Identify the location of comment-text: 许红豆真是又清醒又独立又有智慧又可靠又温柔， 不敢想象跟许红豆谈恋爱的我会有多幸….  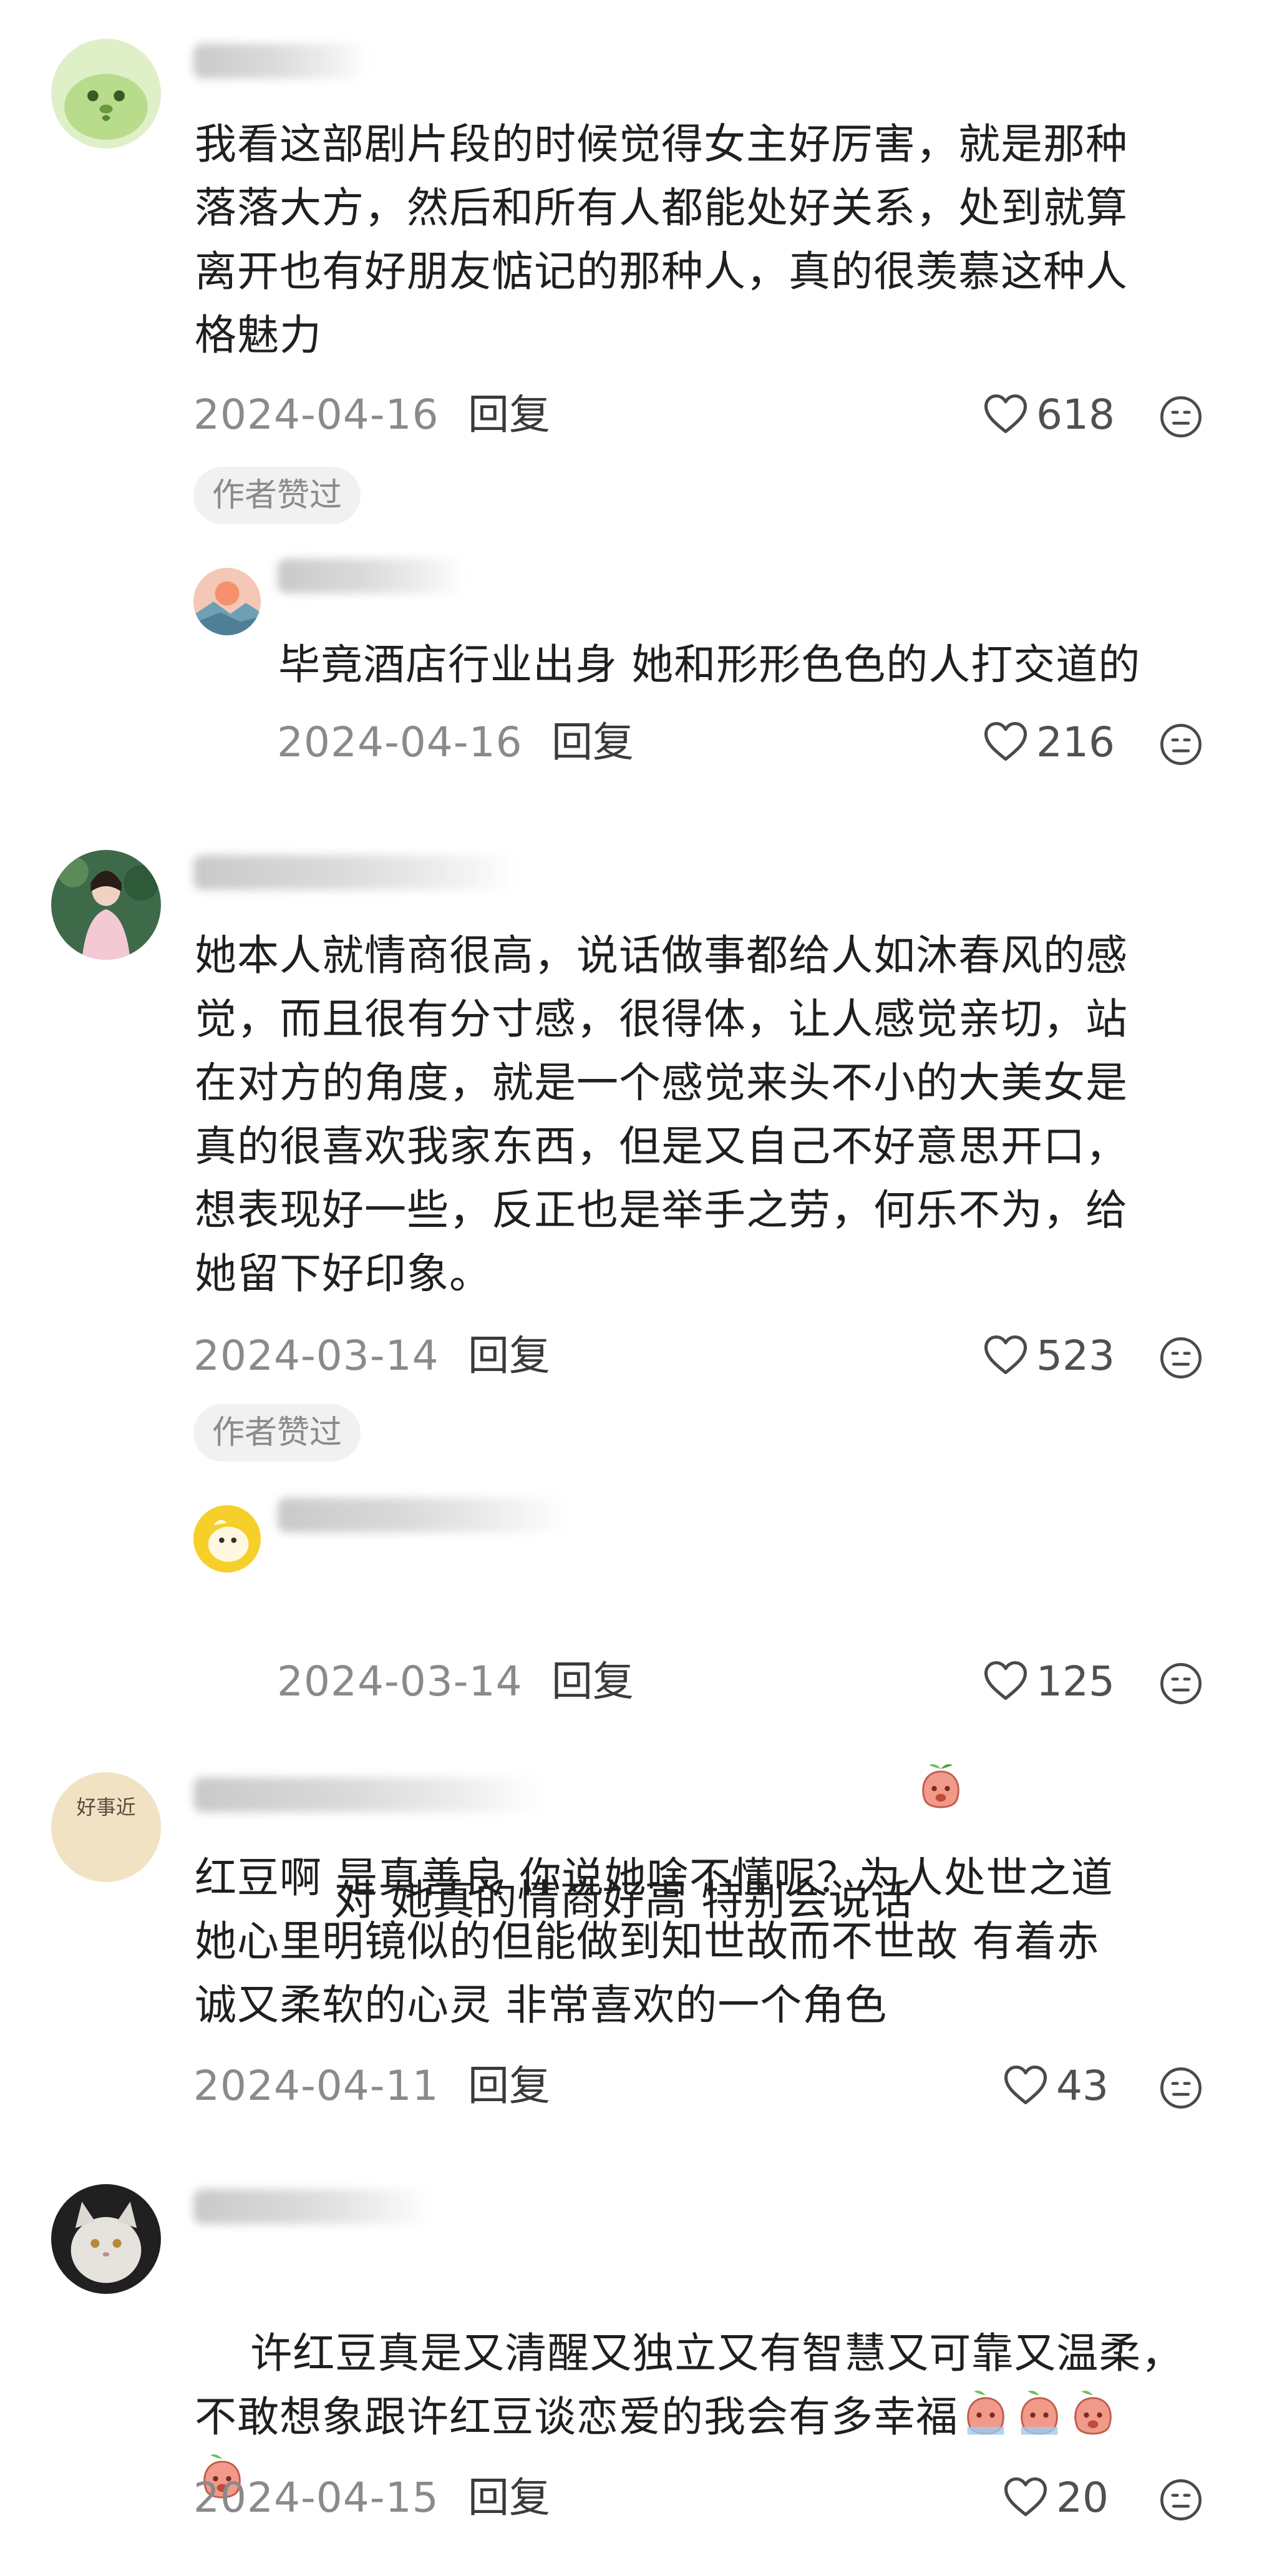
(689, 2417).